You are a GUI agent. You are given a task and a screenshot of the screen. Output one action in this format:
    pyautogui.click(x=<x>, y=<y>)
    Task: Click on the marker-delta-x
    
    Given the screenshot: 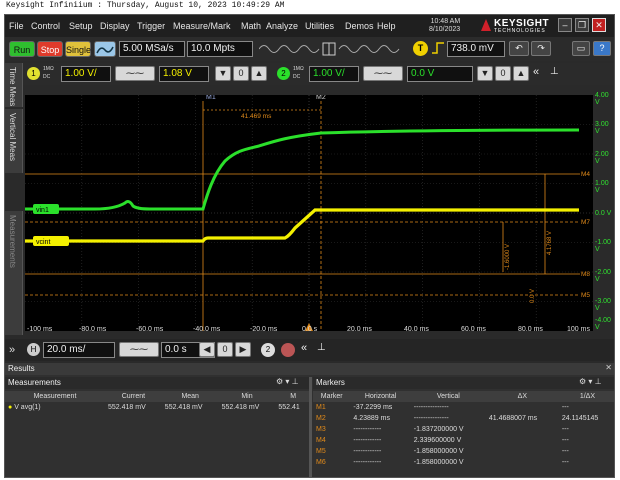 What is the action you would take?
    pyautogui.click(x=522, y=407)
    